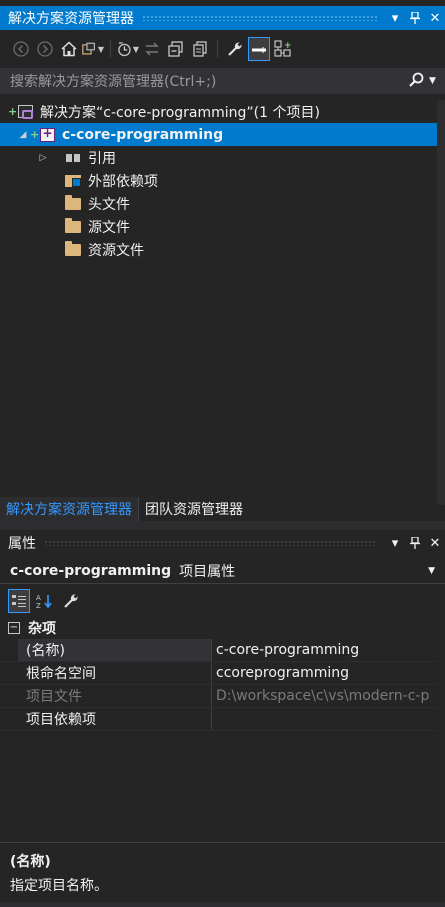 Image resolution: width=445 pixels, height=907 pixels. What do you see at coordinates (25, 112) in the screenshot?
I see `solution-icon` at bounding box center [25, 112].